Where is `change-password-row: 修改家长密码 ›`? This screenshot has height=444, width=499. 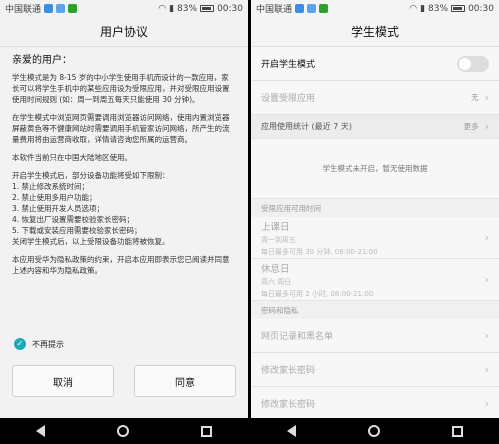
change-password-row: 修改家长密码 › is located at coordinates (375, 370).